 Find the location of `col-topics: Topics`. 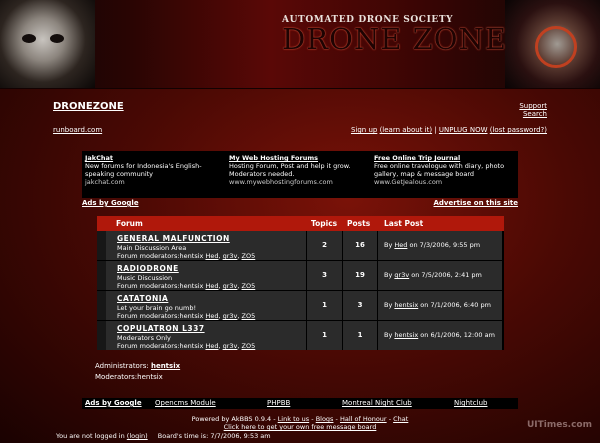

col-topics: Topics is located at coordinates (324, 223).